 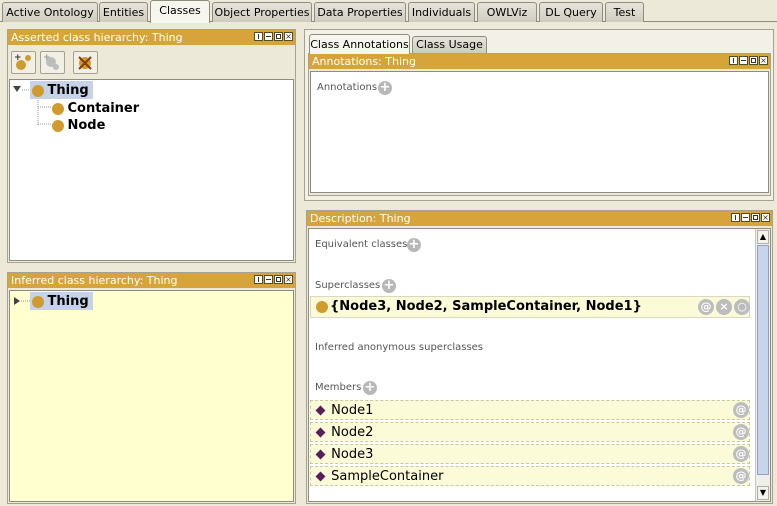 I want to click on scroll-down-arrow: ▼, so click(x=763, y=493).